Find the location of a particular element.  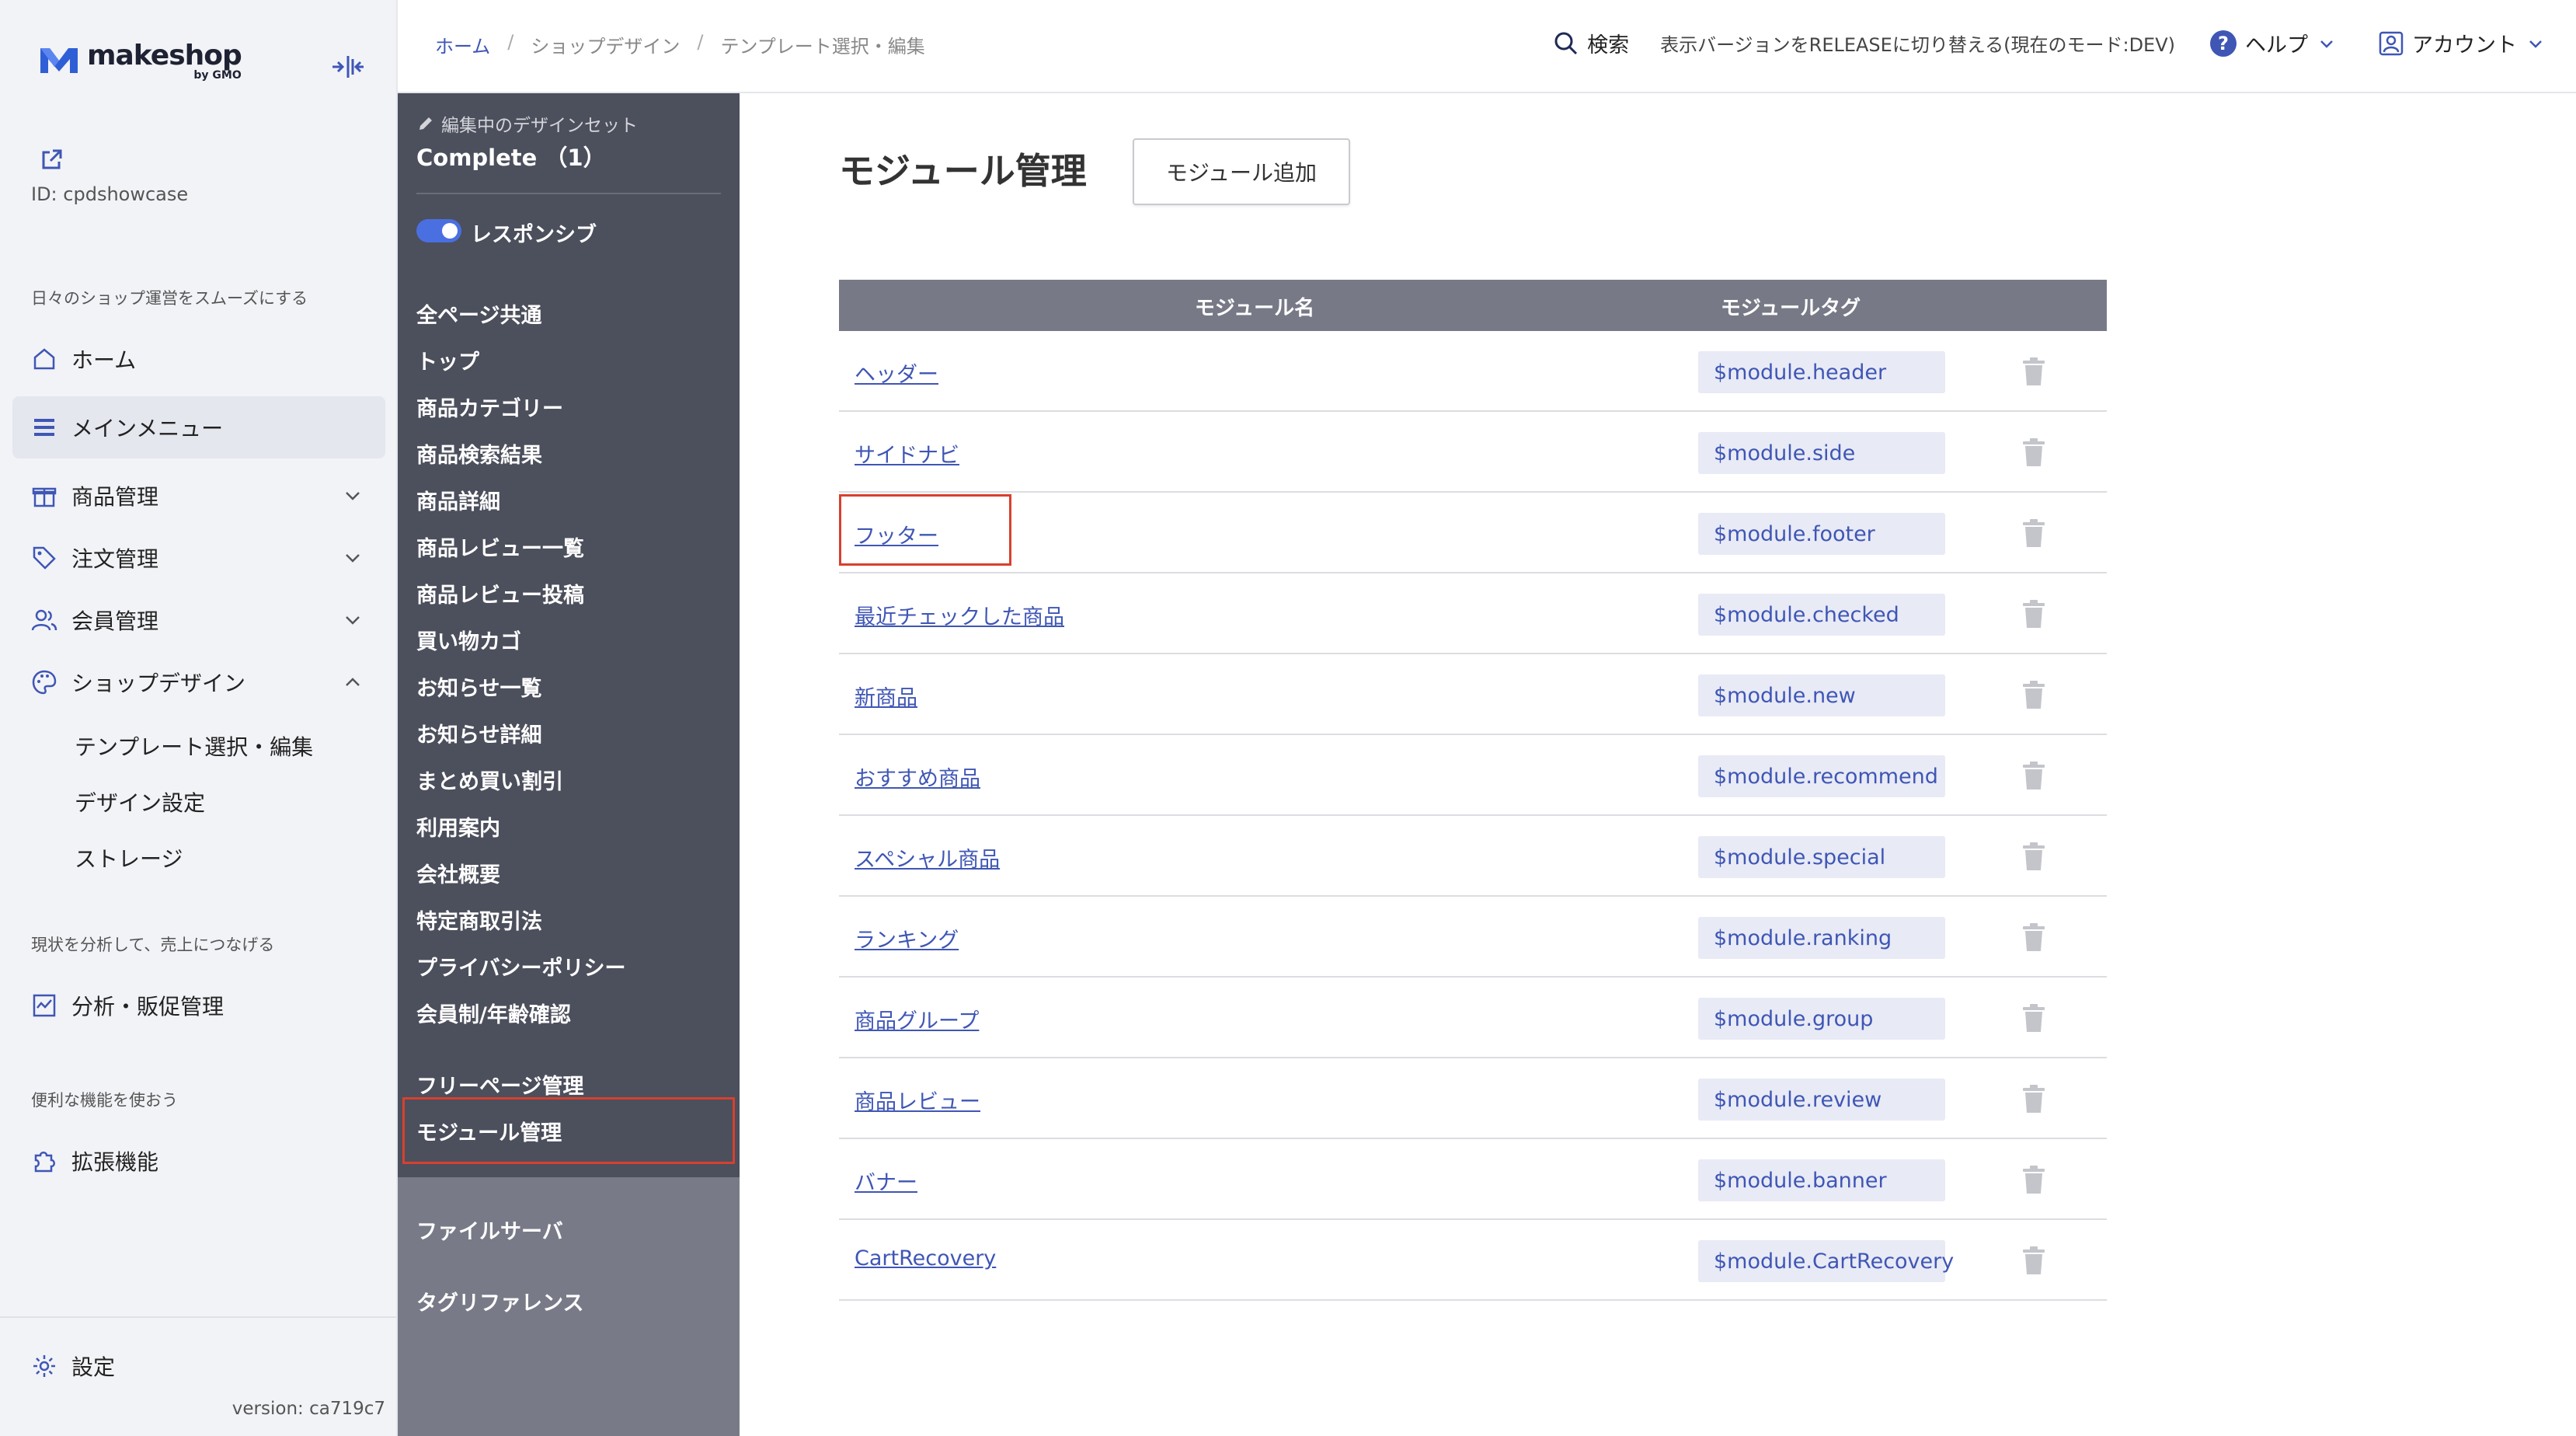

module-tag: $module.special is located at coordinates (1821, 857).